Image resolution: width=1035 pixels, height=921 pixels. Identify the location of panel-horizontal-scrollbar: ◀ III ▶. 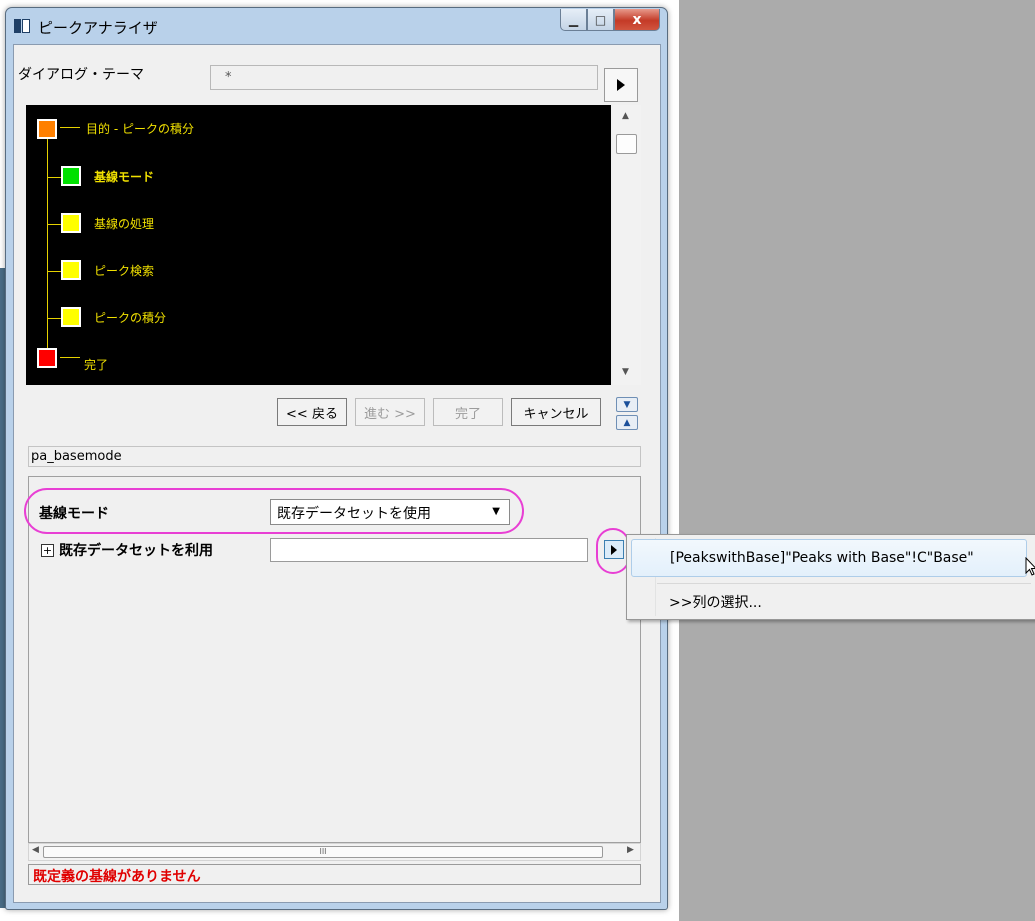
(334, 852).